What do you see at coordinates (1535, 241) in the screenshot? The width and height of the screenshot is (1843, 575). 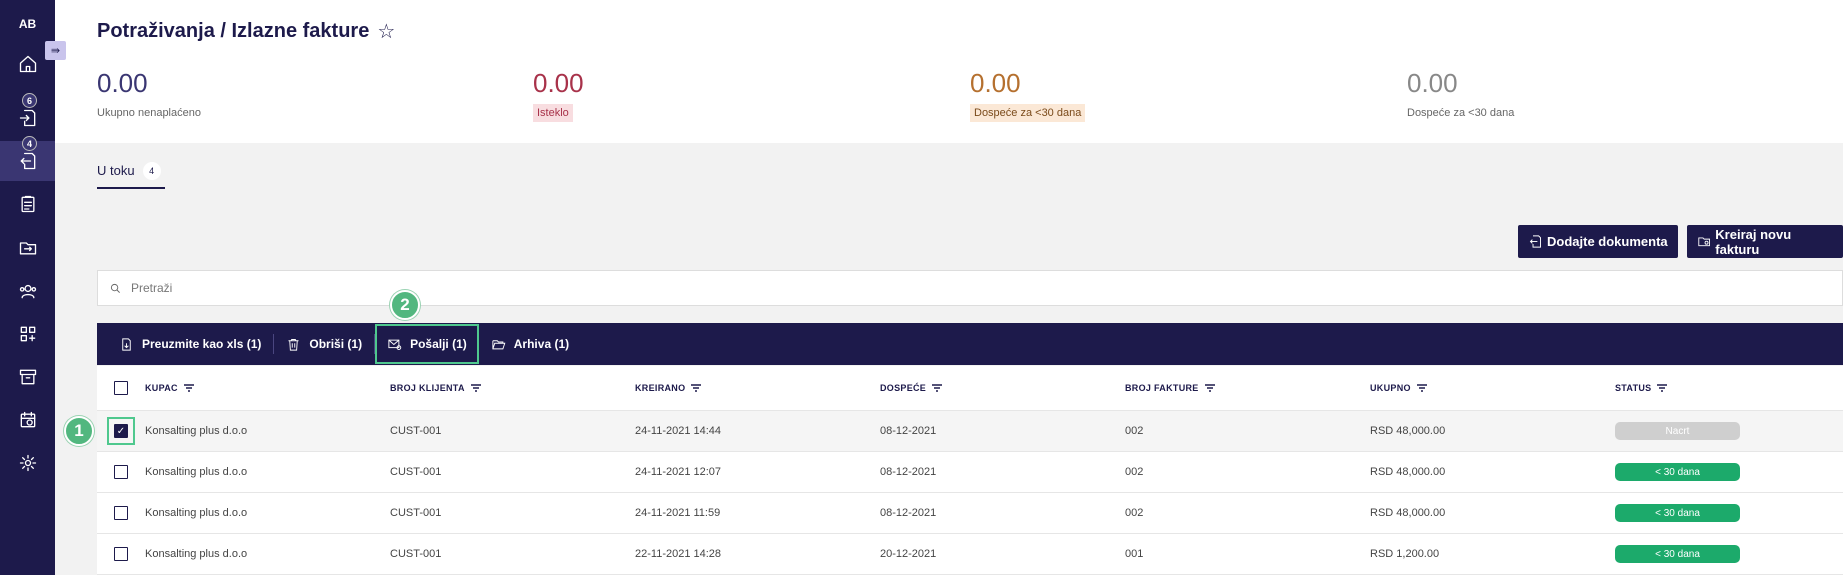 I see `add-document-icon` at bounding box center [1535, 241].